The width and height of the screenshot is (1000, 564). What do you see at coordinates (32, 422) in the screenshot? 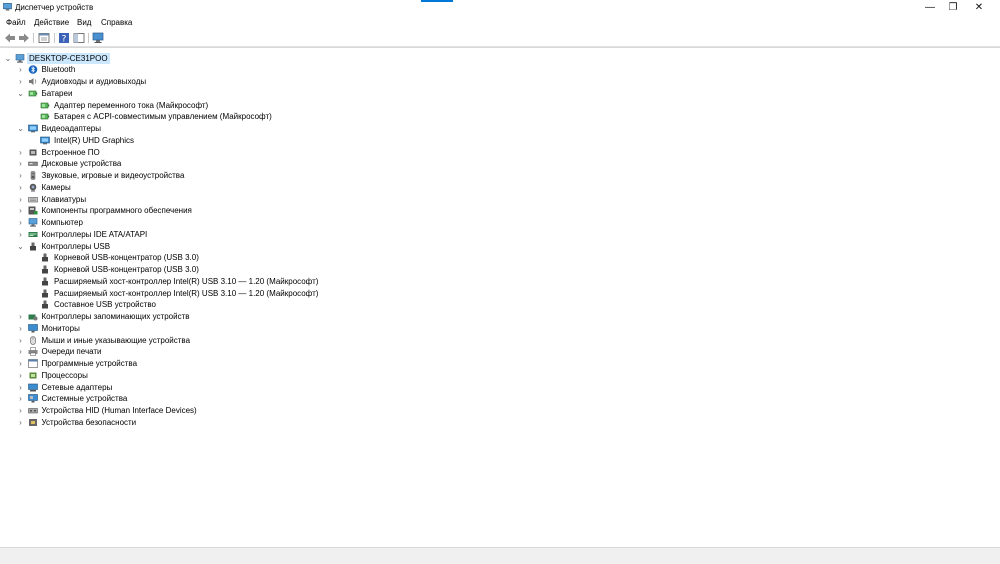
I see `security-device-icon` at bounding box center [32, 422].